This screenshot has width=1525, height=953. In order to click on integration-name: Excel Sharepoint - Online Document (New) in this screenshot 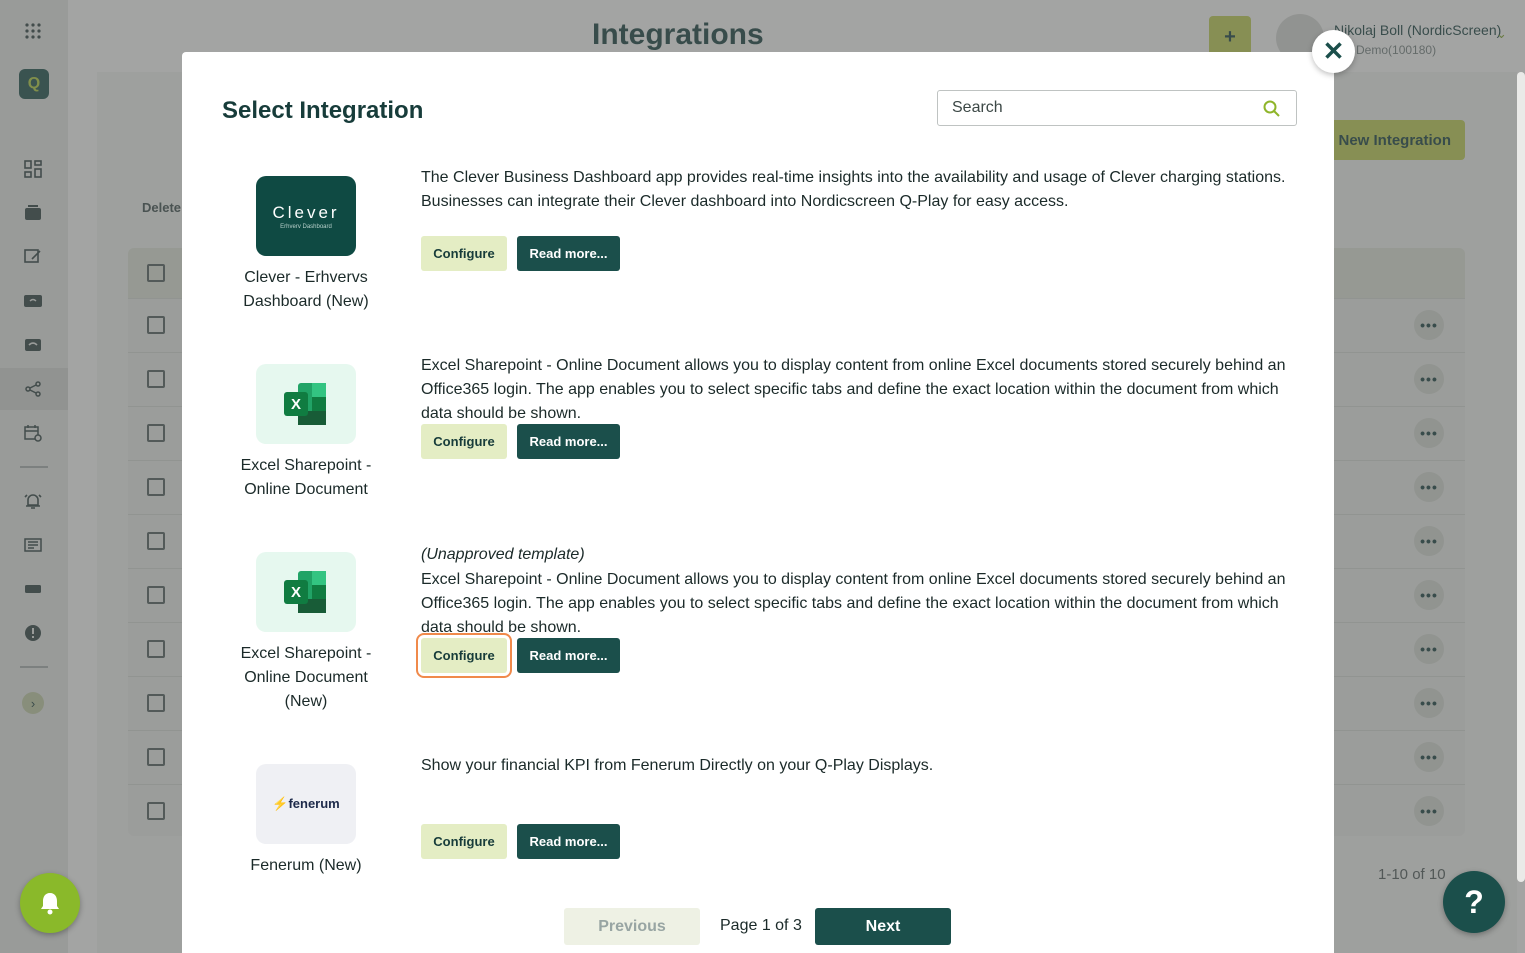, I will do `click(306, 677)`.